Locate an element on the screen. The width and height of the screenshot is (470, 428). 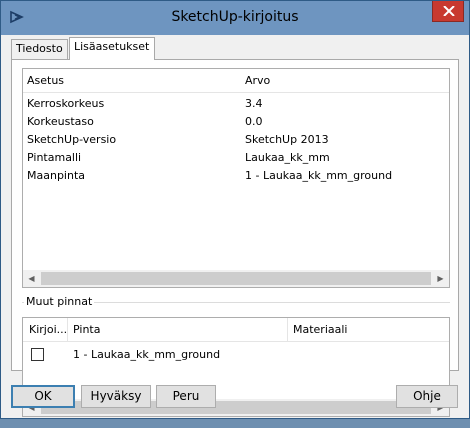
ok-button: OK is located at coordinates (43, 396).